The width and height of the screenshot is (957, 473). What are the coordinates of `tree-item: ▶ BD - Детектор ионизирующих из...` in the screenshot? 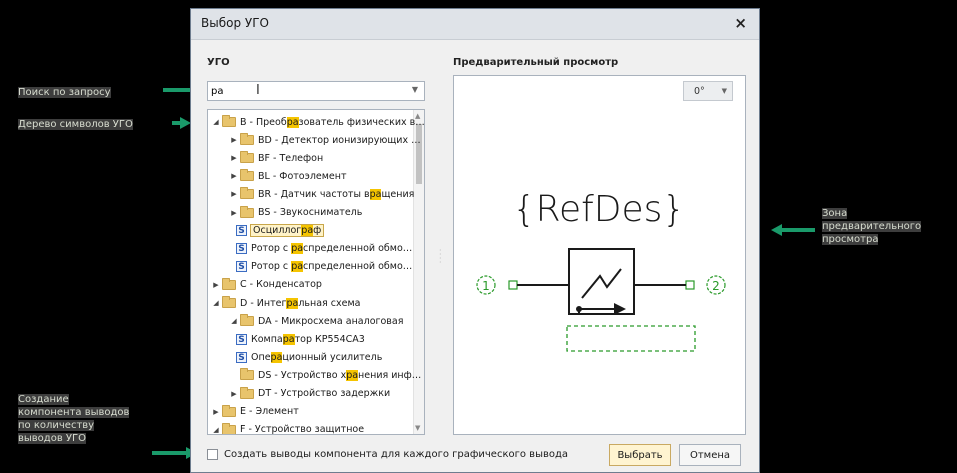 It's located at (327, 140).